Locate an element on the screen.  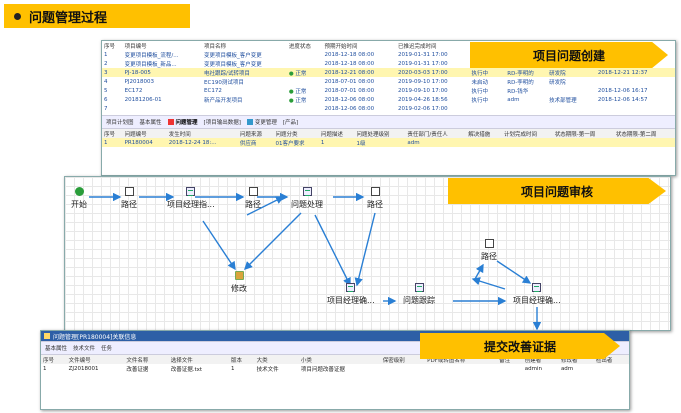
tab-5: [产品] is located at coordinates (290, 122).